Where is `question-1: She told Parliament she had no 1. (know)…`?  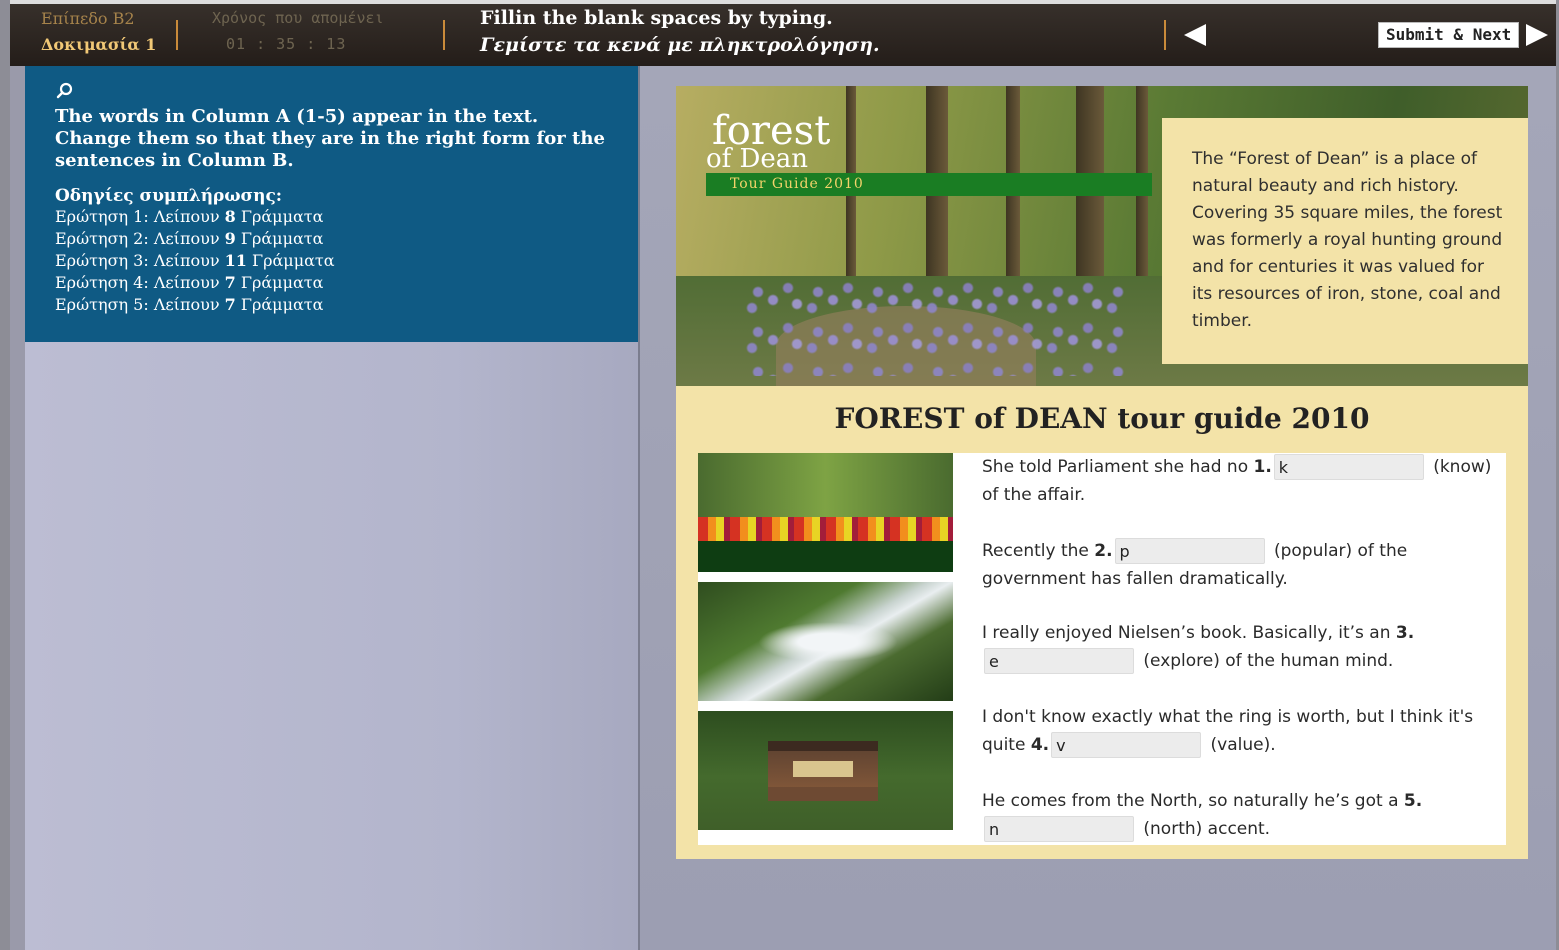 question-1: She told Parliament she had no 1. (know)… is located at coordinates (1242, 481).